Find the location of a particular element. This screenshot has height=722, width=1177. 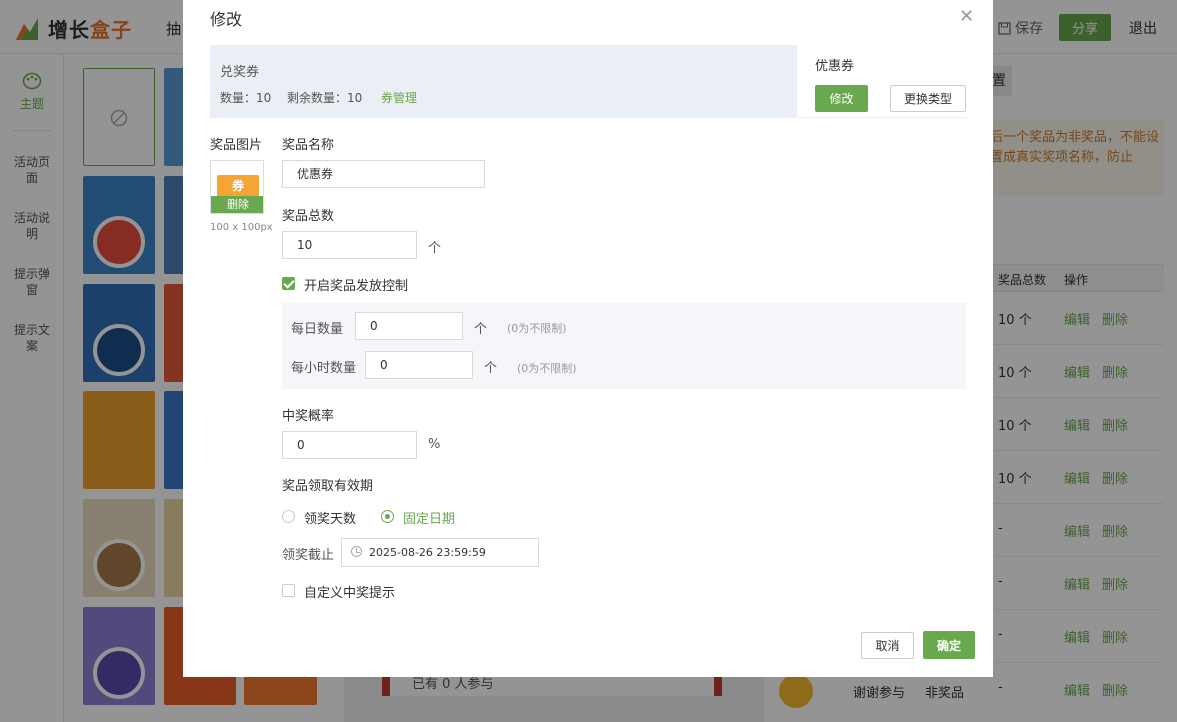

coupon-name: 兑奖券 is located at coordinates (240, 72).